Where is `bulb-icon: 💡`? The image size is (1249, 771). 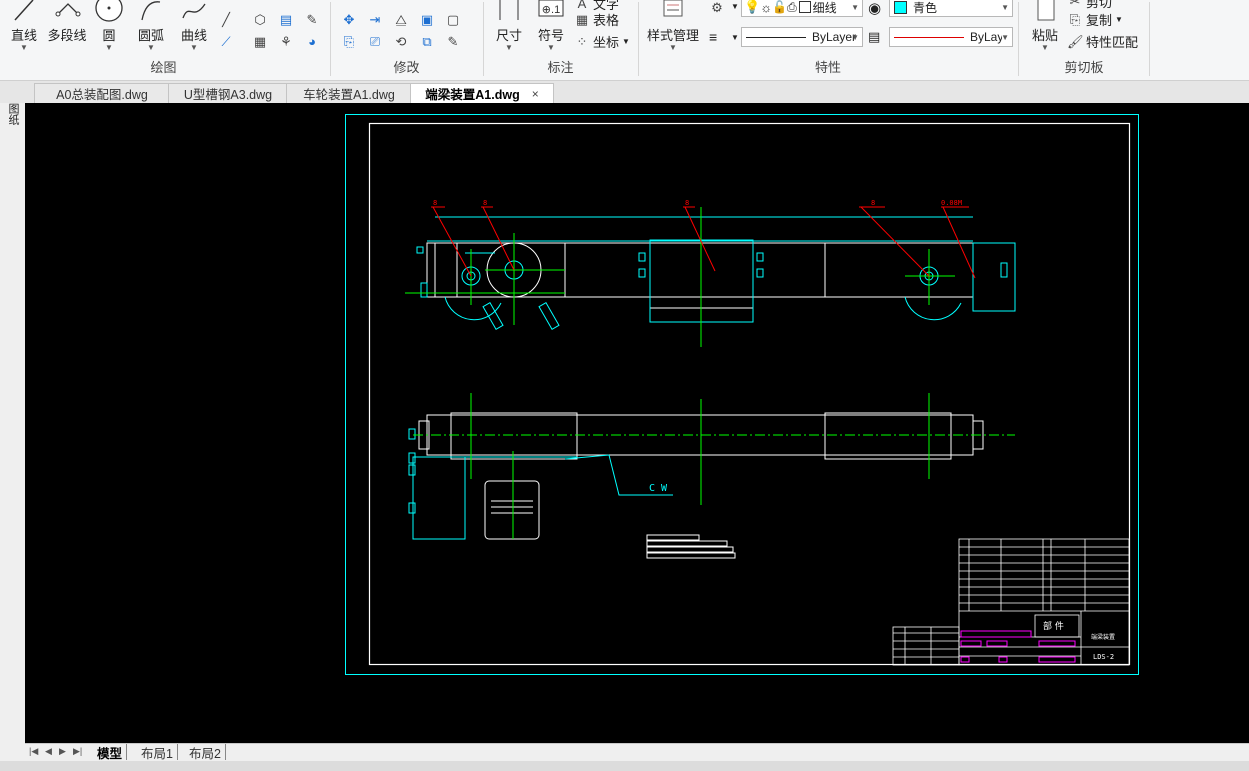 bulb-icon: 💡 is located at coordinates (752, 7).